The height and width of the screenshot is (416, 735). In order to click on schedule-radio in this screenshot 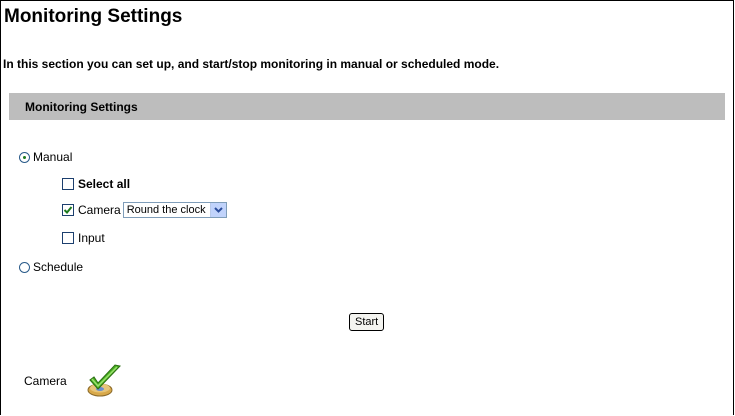, I will do `click(24, 267)`.